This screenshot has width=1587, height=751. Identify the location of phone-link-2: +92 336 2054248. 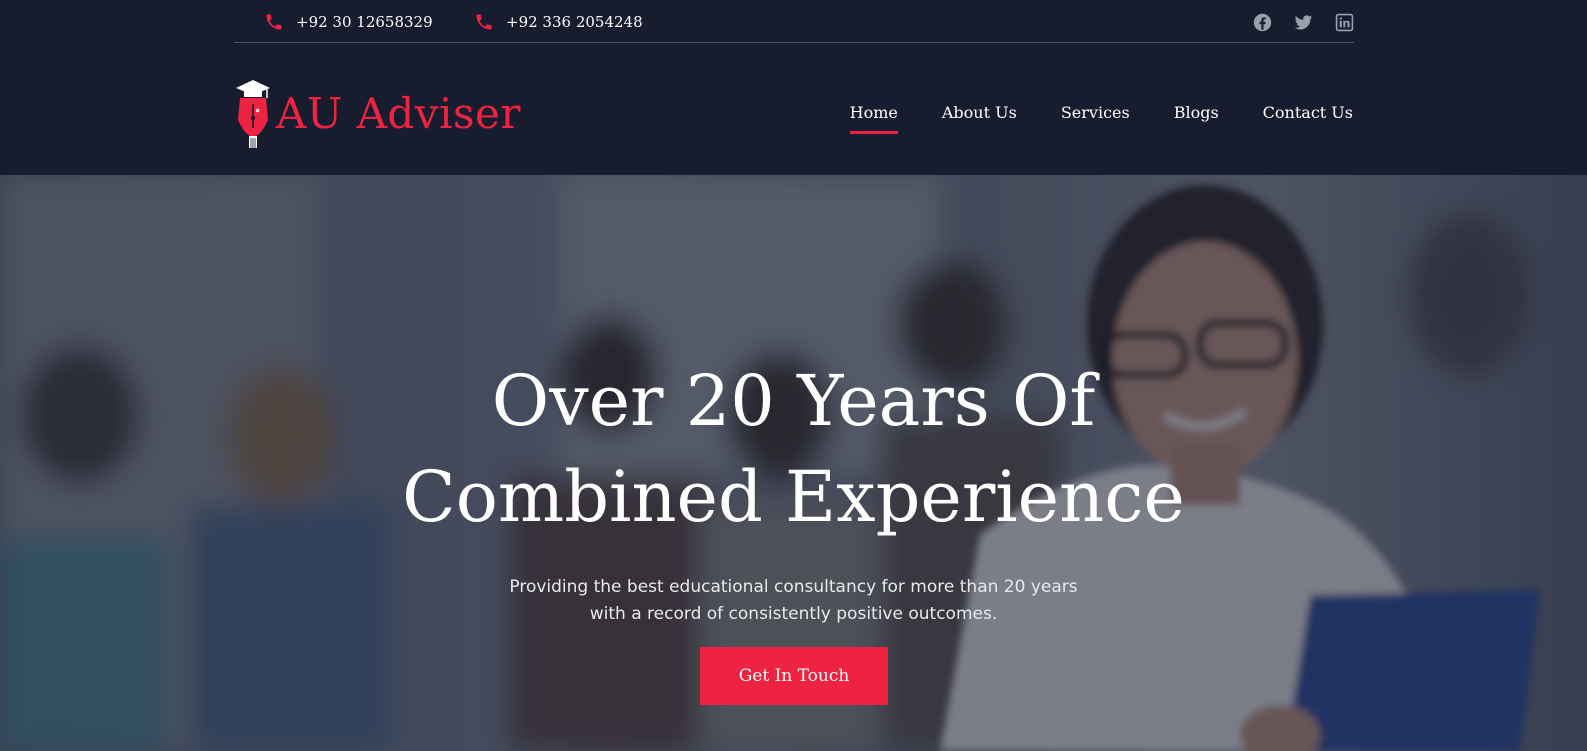
(558, 22).